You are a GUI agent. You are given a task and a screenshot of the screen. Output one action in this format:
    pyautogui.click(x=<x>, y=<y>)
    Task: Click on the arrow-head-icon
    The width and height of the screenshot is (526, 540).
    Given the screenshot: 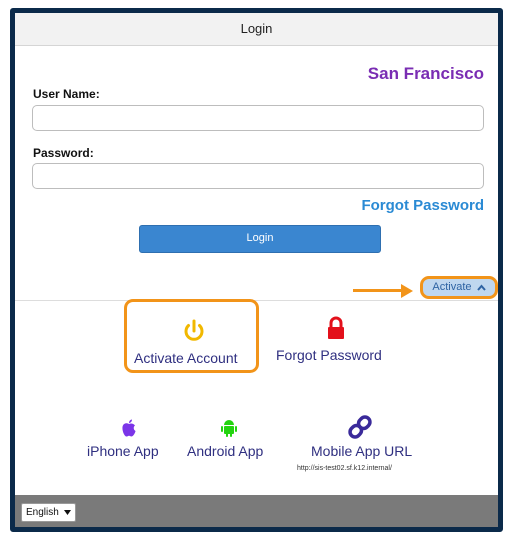 What is the action you would take?
    pyautogui.click(x=407, y=291)
    